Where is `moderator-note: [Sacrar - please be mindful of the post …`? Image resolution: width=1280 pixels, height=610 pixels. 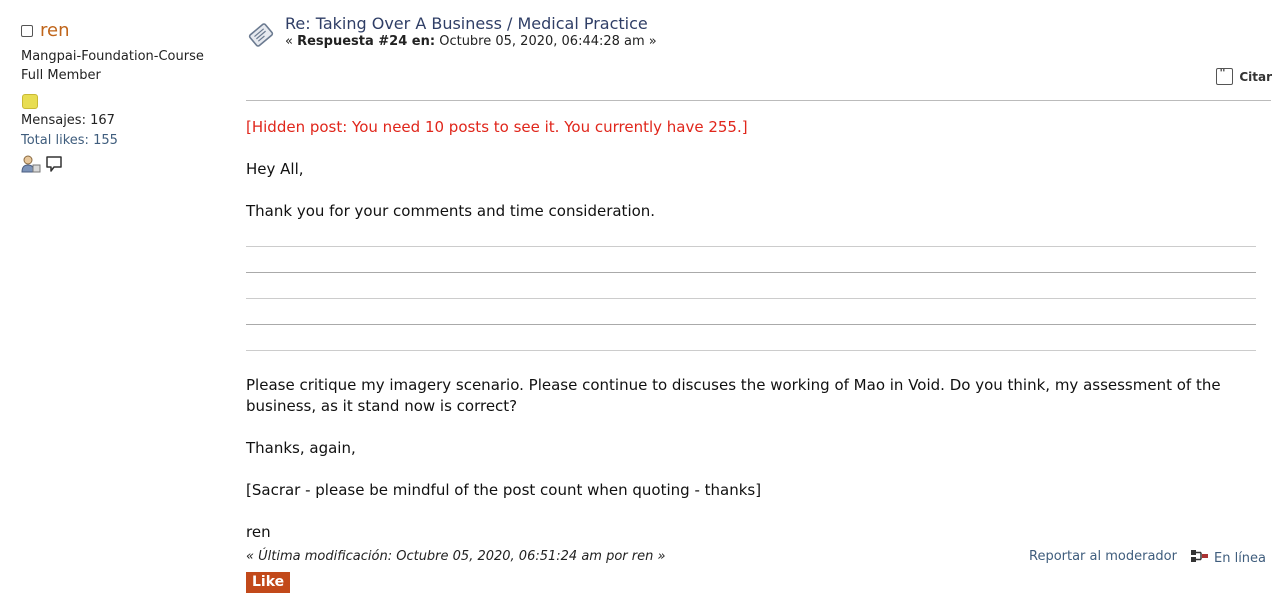
moderator-note: [Sacrar - please be mindful of the post … is located at coordinates (504, 490).